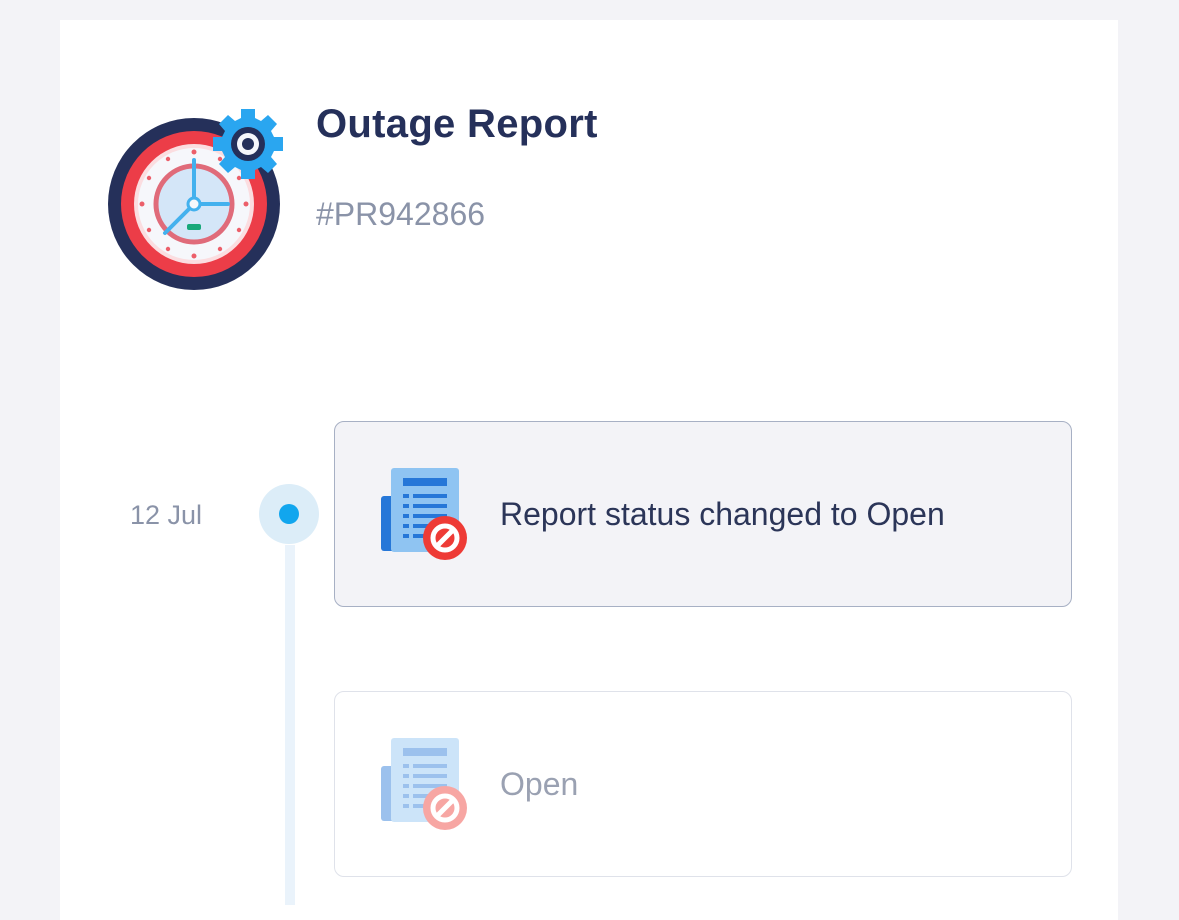  I want to click on timeline-line, so click(290, 725).